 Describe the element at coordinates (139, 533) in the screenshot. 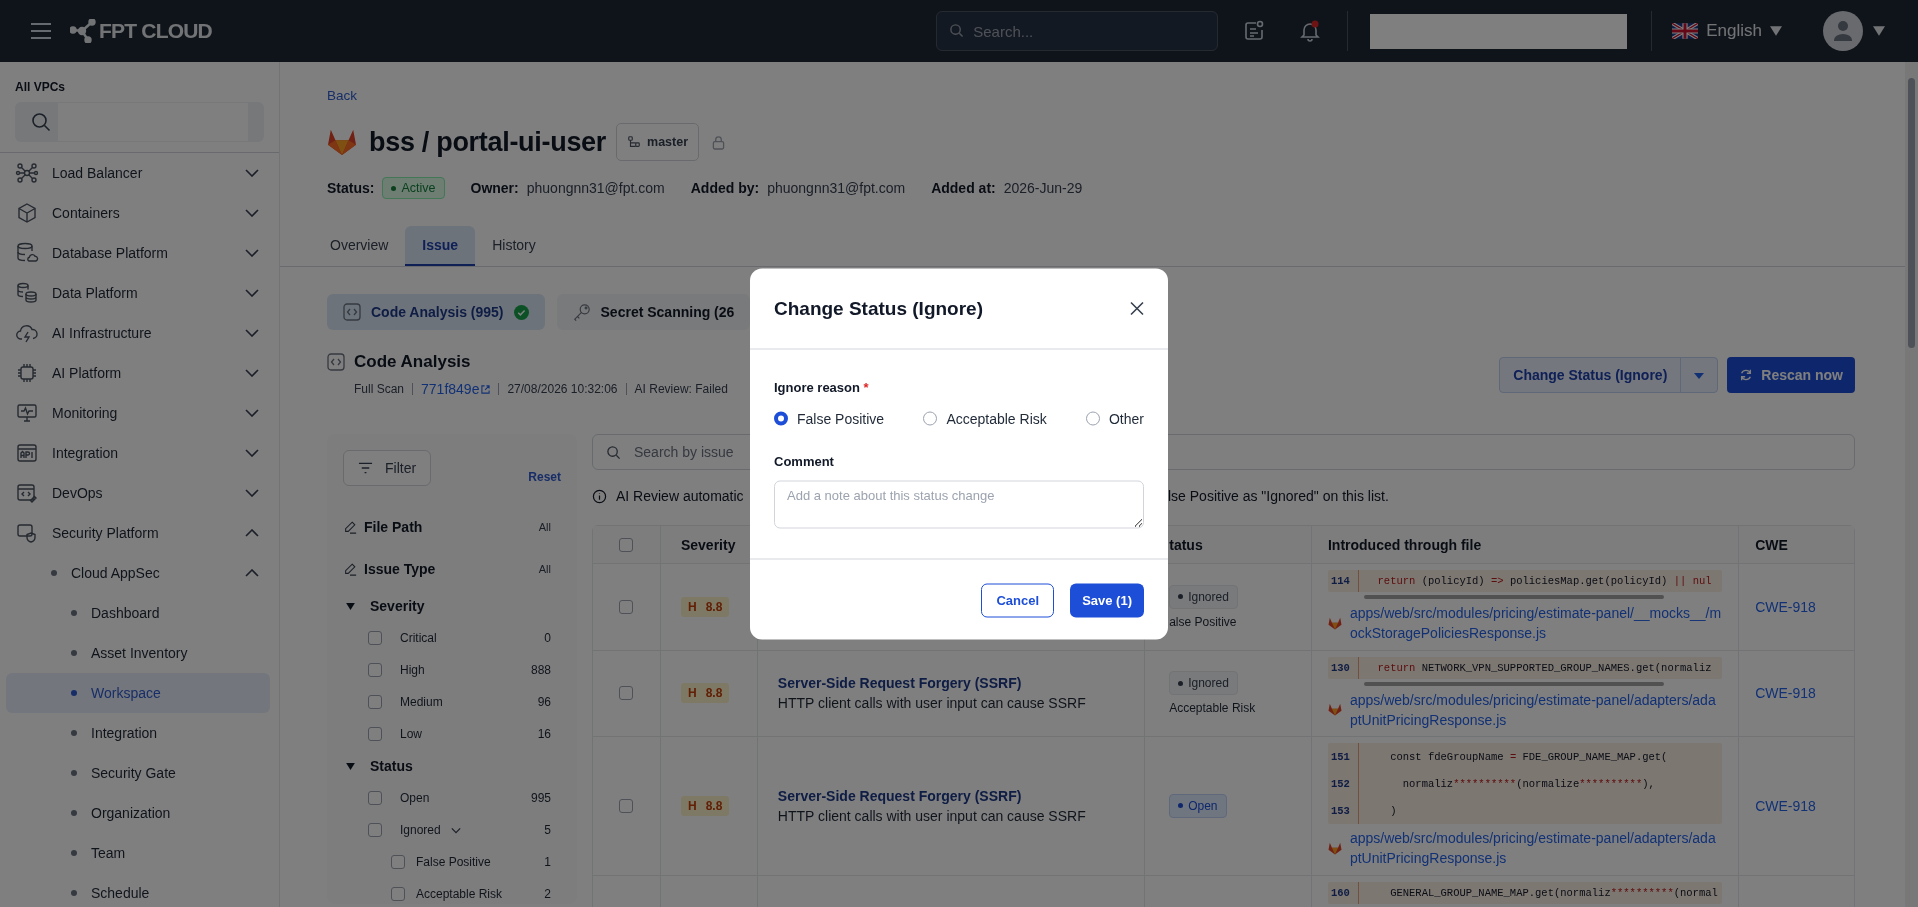

I see `sidebar-item: Security Platform` at that location.